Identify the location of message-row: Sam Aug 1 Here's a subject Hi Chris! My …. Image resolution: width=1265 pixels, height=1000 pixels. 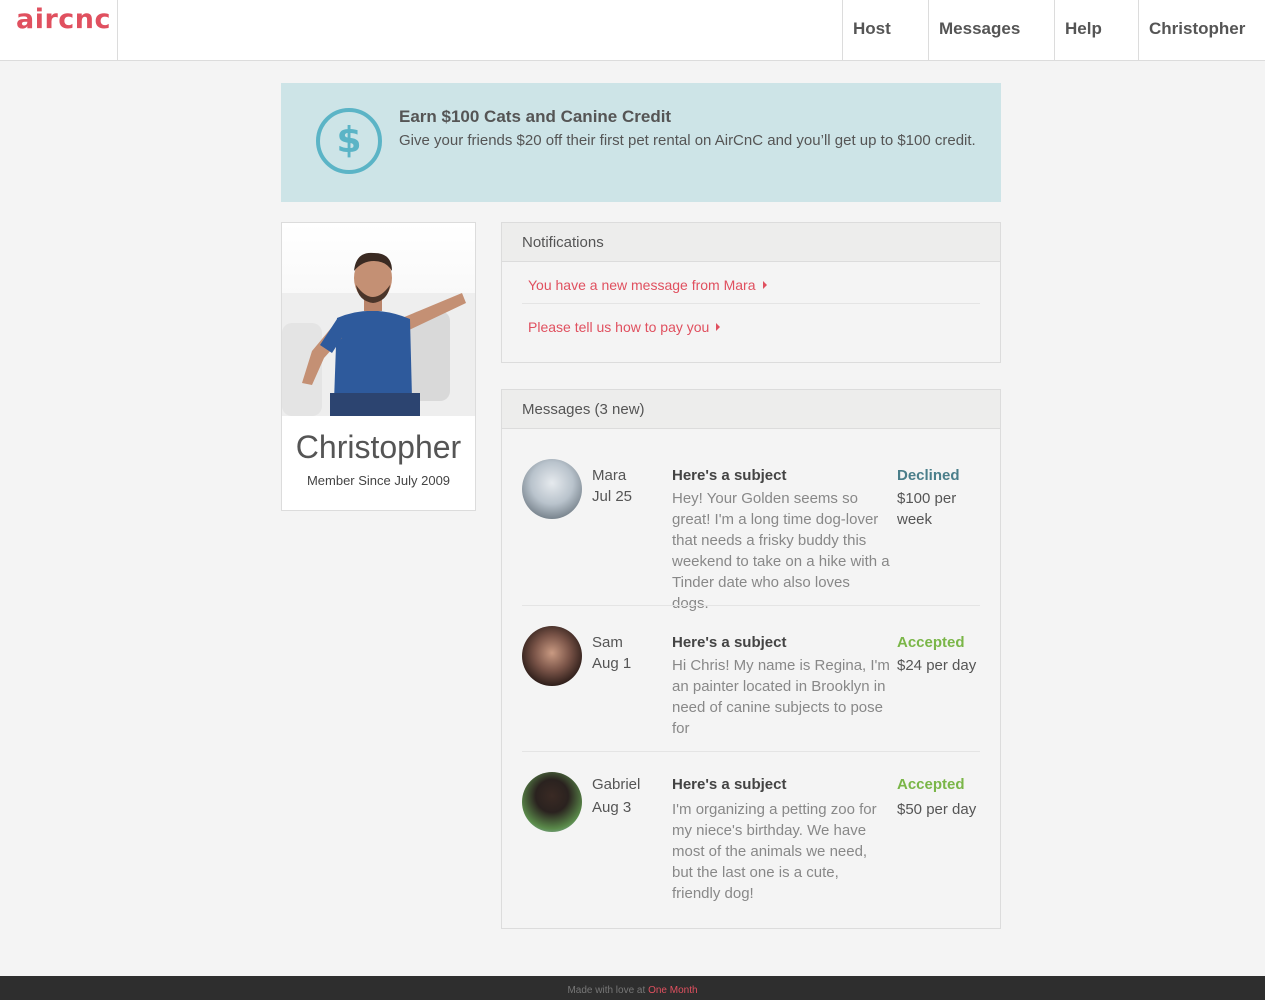
(751, 678).